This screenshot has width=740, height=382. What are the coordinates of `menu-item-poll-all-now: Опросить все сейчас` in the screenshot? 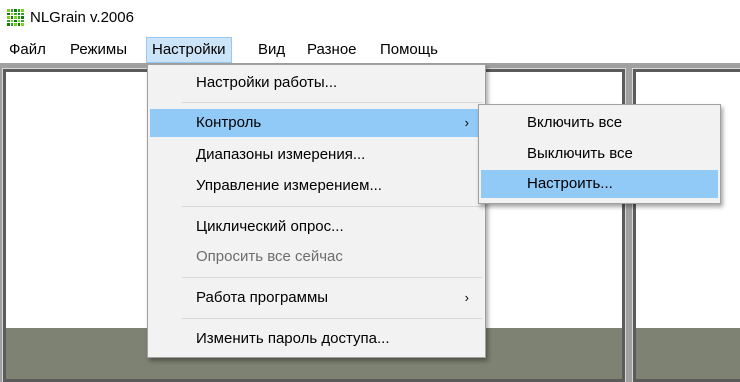 It's located at (316, 257).